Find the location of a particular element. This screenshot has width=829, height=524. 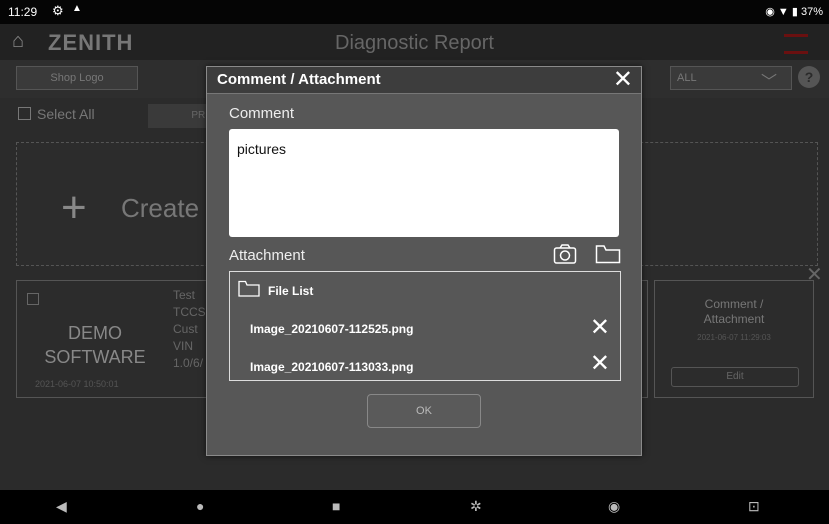

file-item: Image_20210607-113033.png is located at coordinates (332, 367).